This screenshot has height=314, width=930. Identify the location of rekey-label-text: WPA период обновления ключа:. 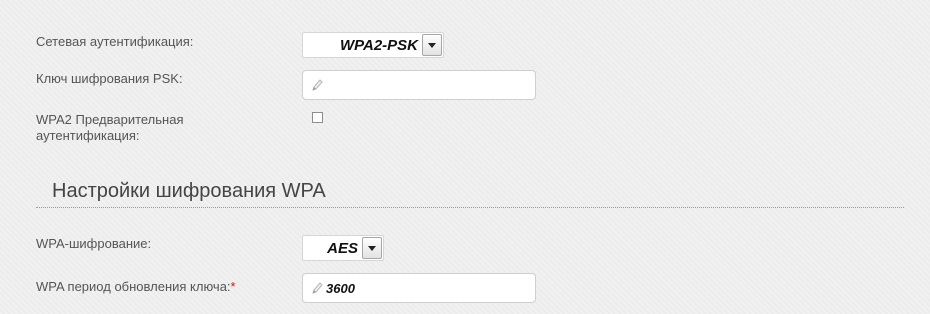
(133, 286).